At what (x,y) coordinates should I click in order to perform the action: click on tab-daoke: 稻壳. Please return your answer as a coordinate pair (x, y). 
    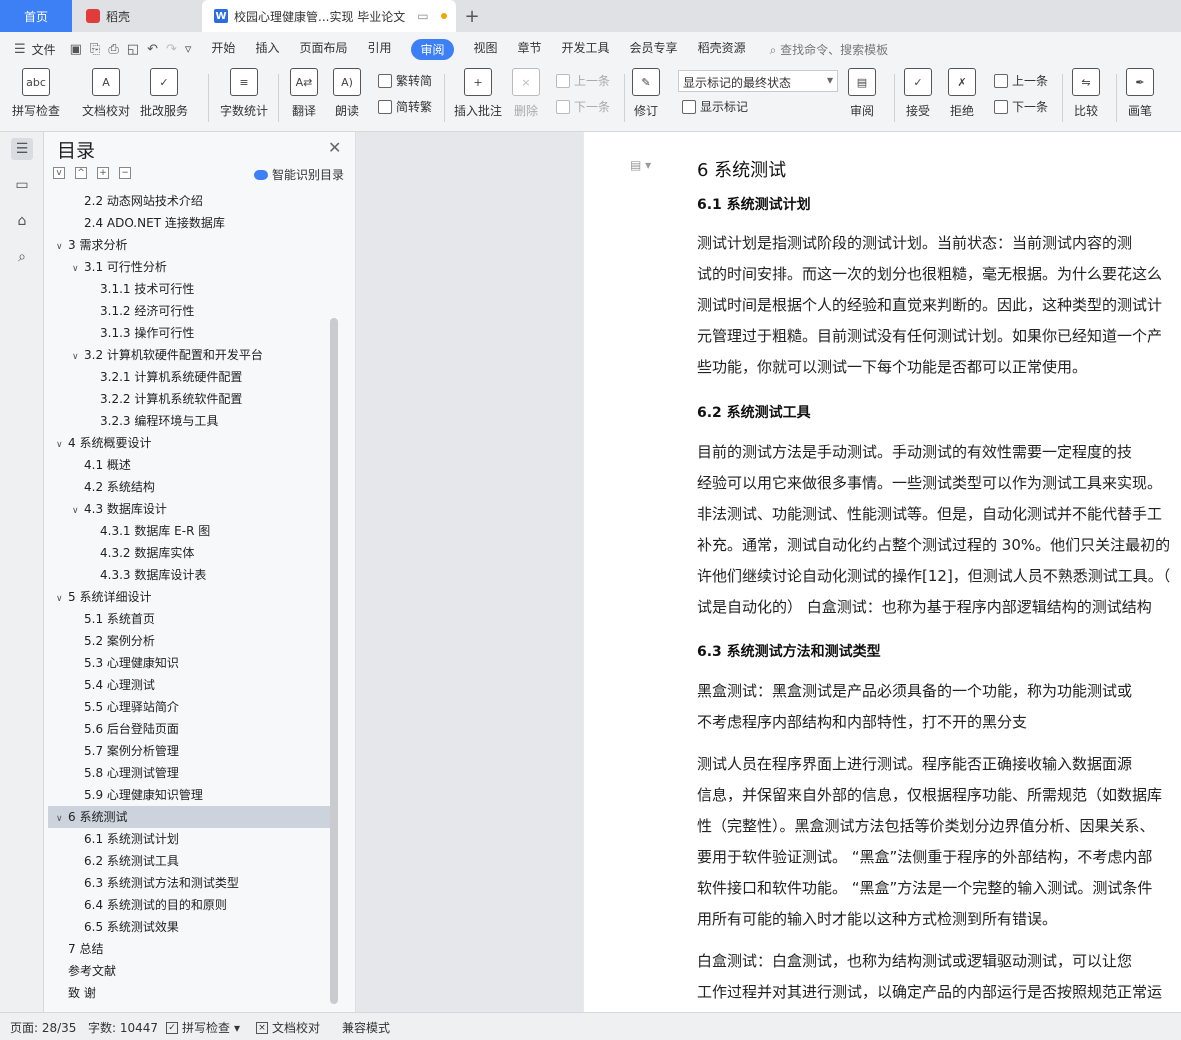
    Looking at the image, I should click on (136, 16).